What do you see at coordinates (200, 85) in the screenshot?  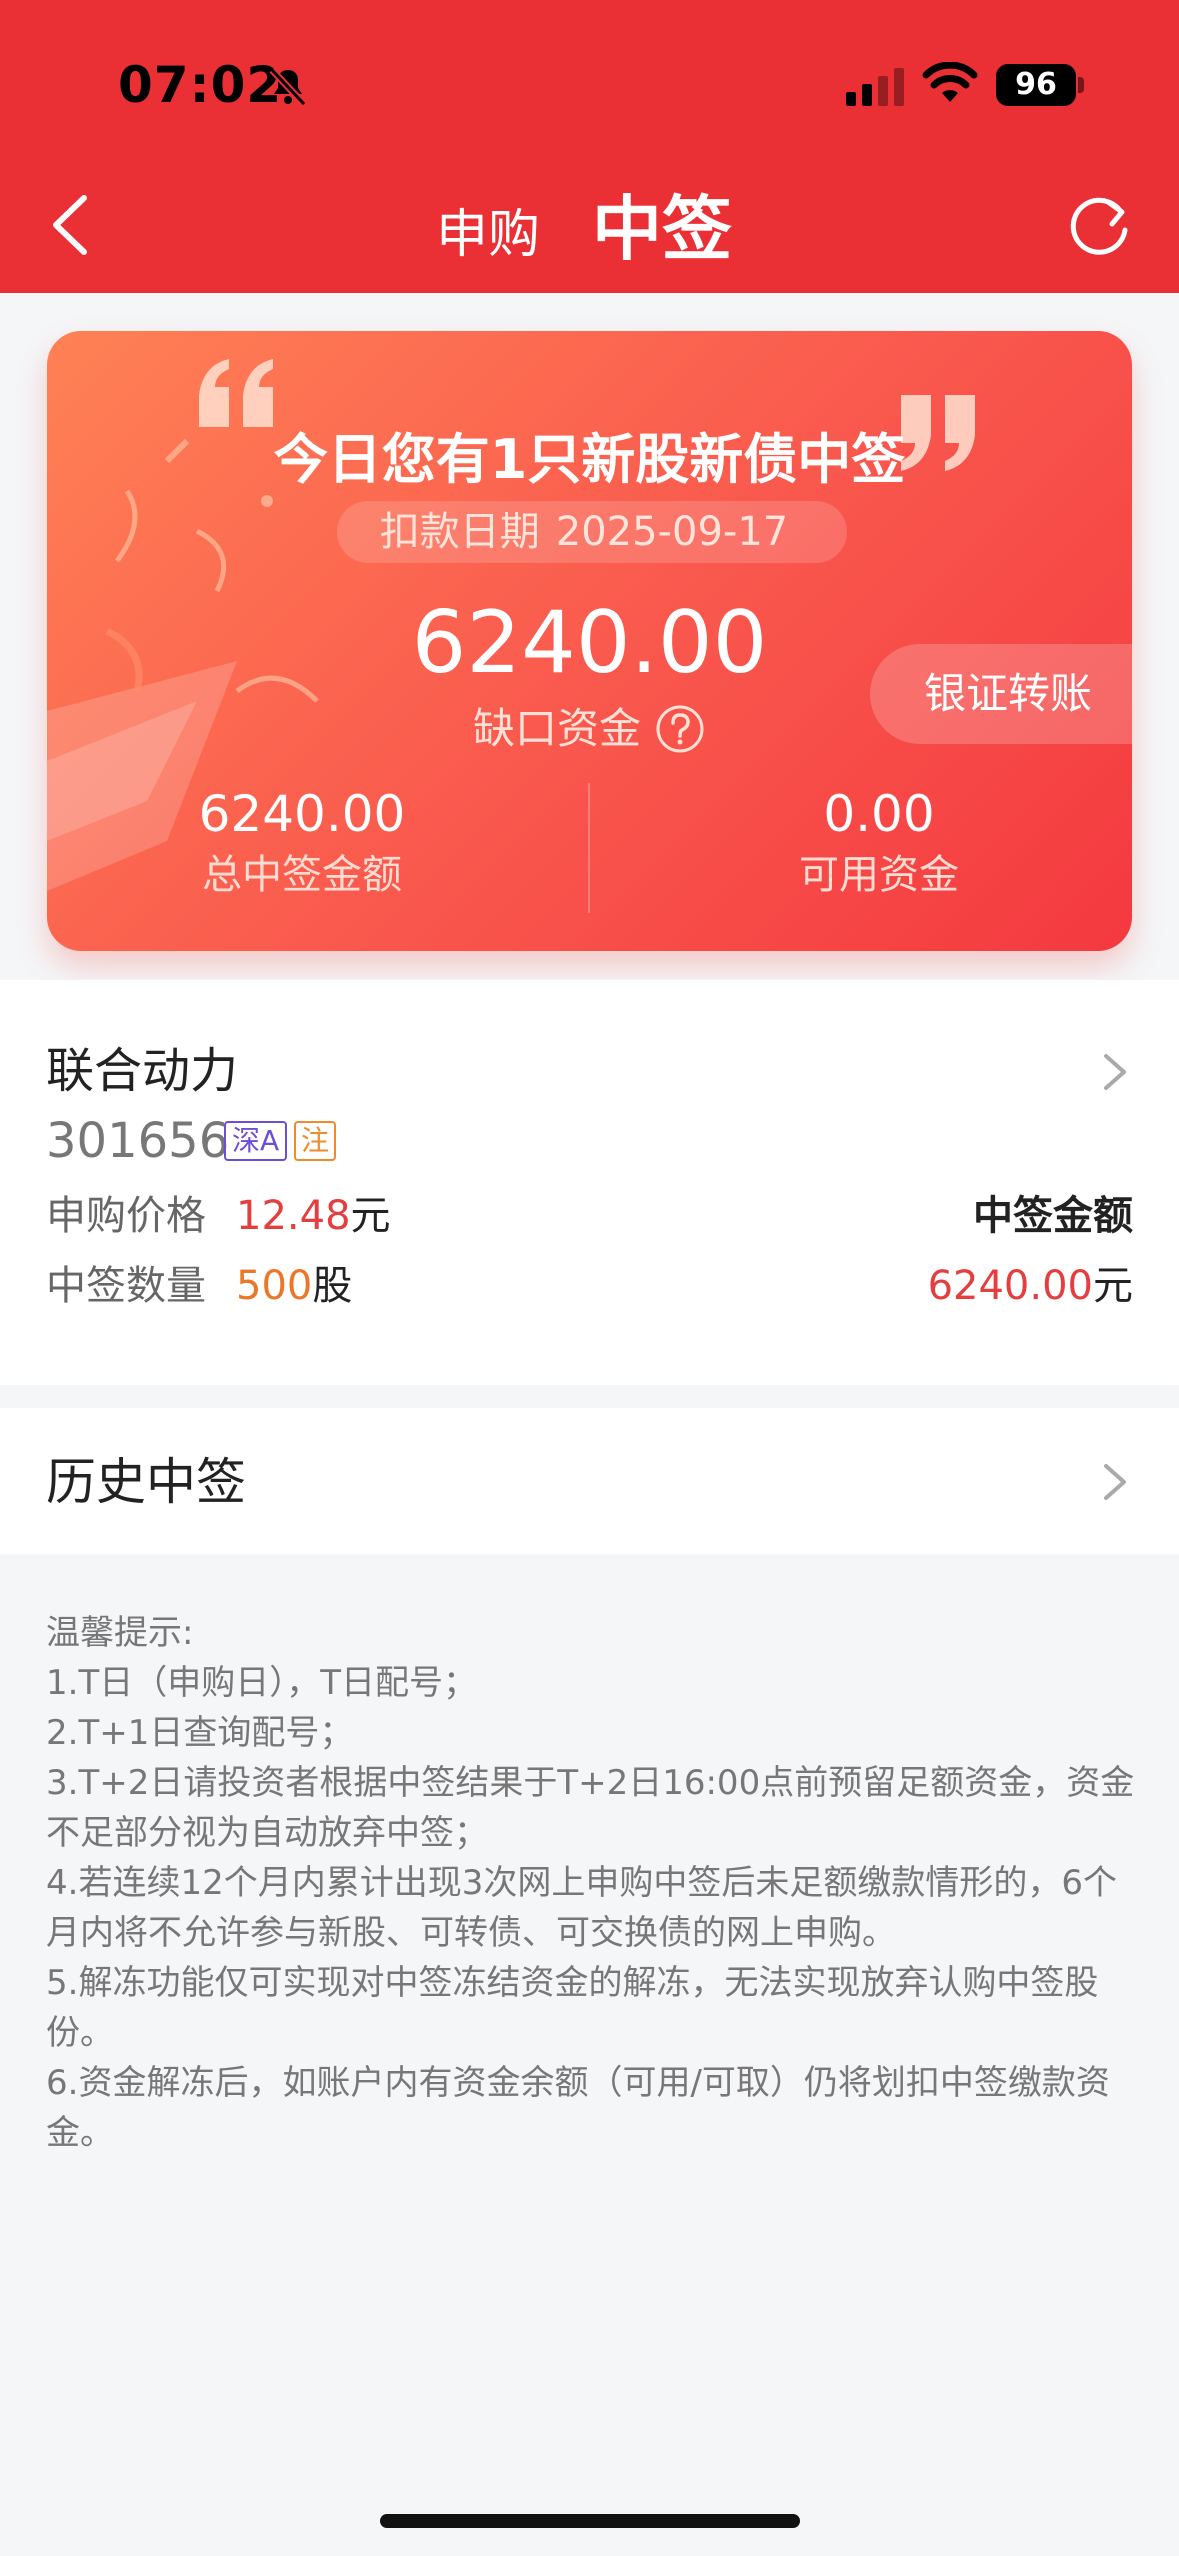 I see `status-time: 07:02` at bounding box center [200, 85].